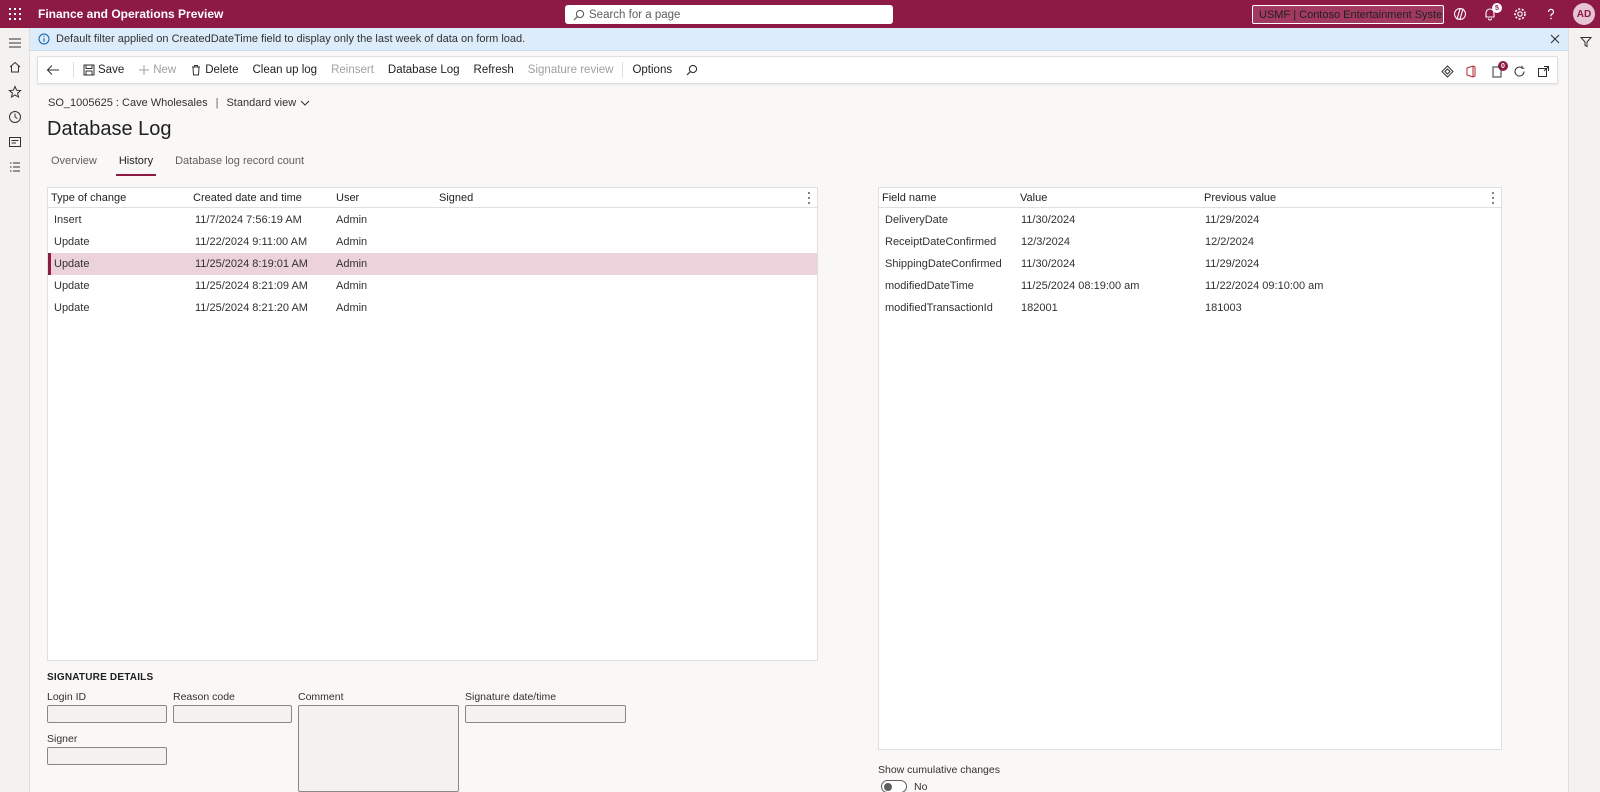 The height and width of the screenshot is (792, 1600). What do you see at coordinates (921, 786) in the screenshot?
I see `toggle-value-text: No` at bounding box center [921, 786].